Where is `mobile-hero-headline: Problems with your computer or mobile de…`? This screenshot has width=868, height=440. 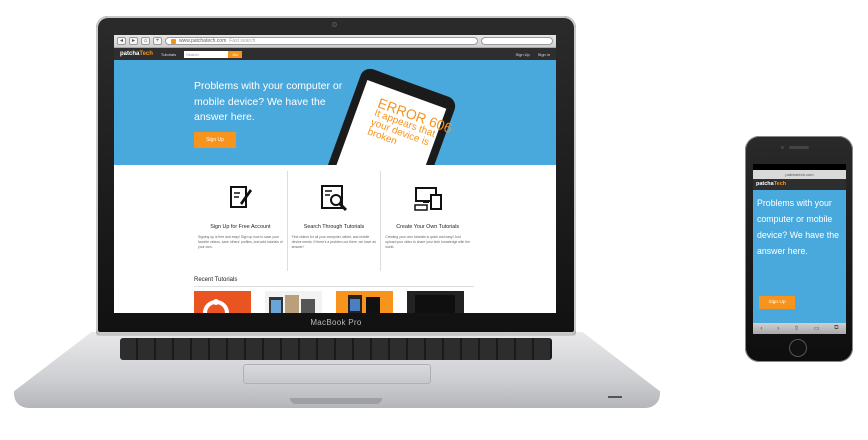
mobile-hero-headline: Problems with your computer or mobile de… is located at coordinates (798, 227).